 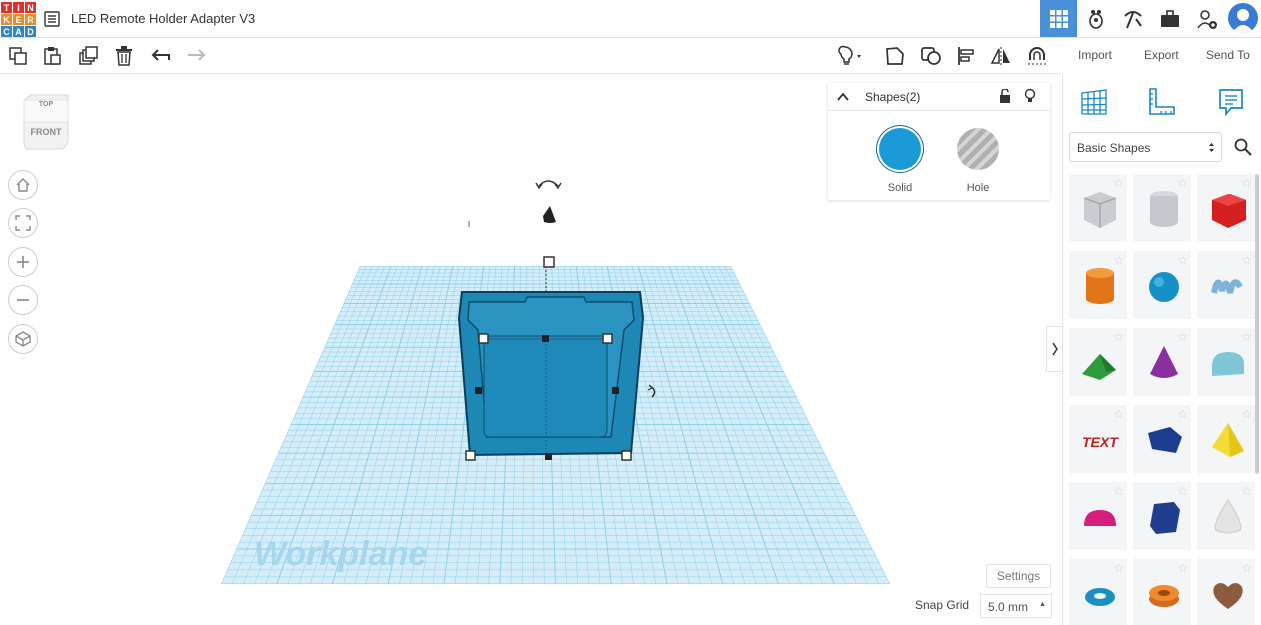 What do you see at coordinates (1037, 56) in the screenshot?
I see `magnet-icon` at bounding box center [1037, 56].